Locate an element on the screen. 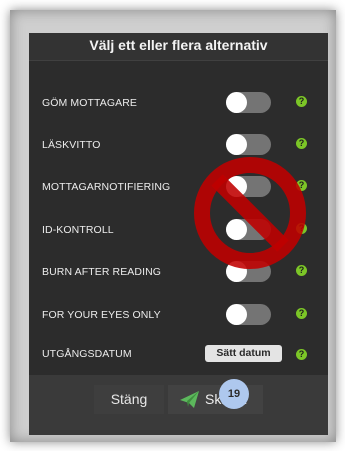  toggle-read-receipt is located at coordinates (248, 144).